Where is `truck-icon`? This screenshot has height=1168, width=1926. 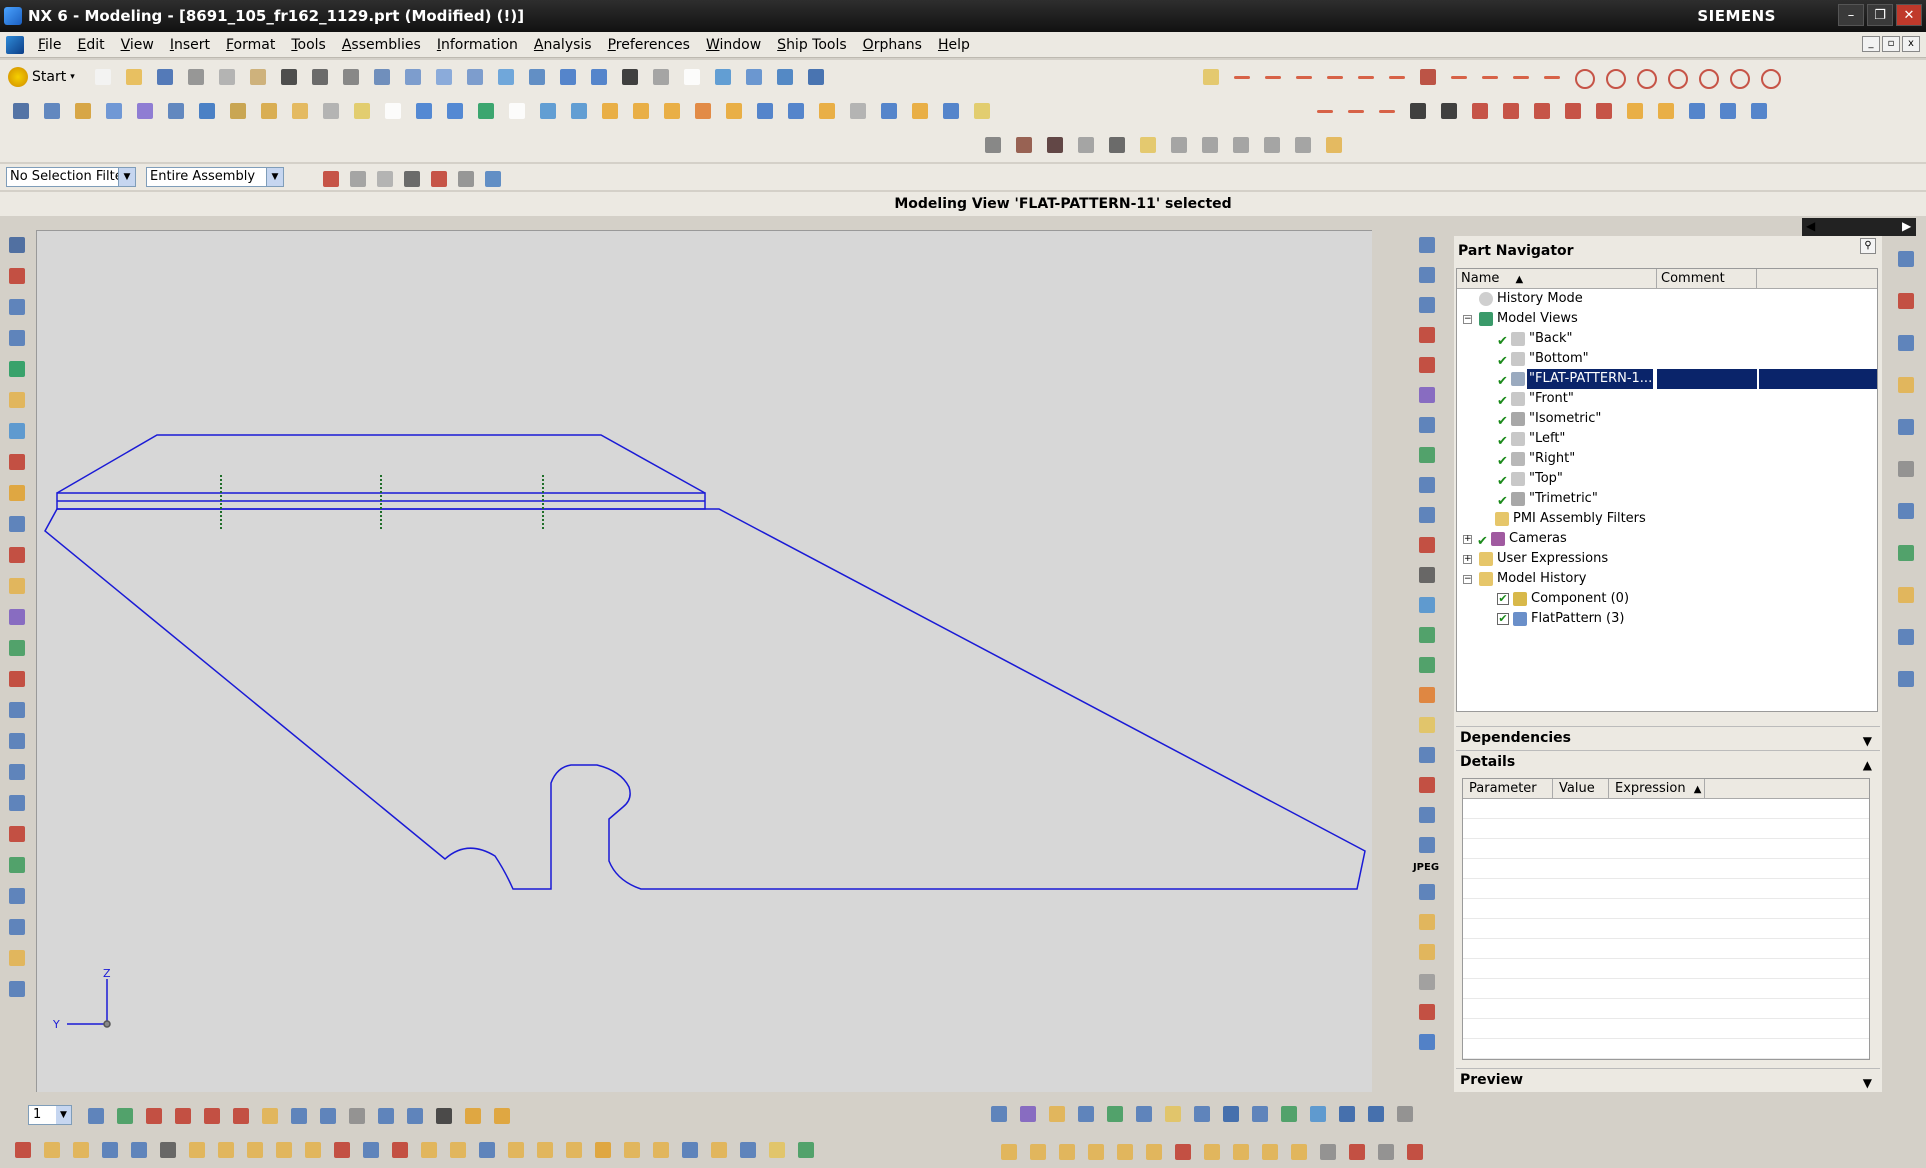 truck-icon is located at coordinates (1346, 1113).